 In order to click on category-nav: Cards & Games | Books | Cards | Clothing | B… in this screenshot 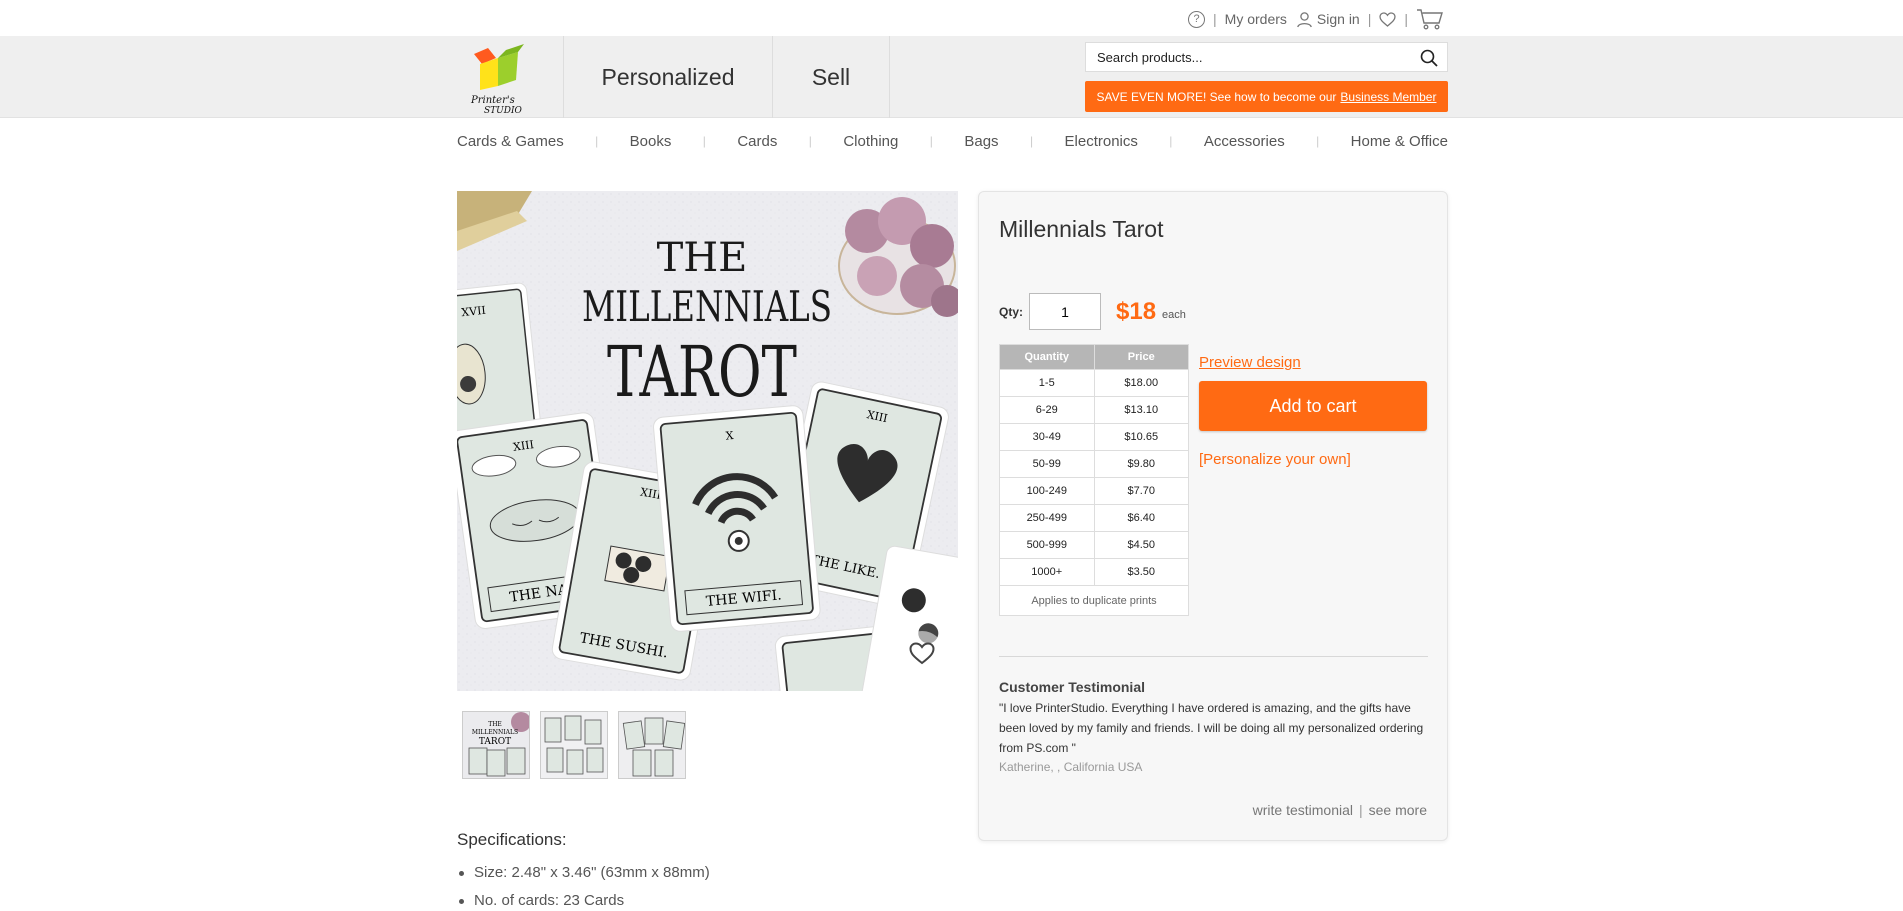, I will do `click(952, 141)`.